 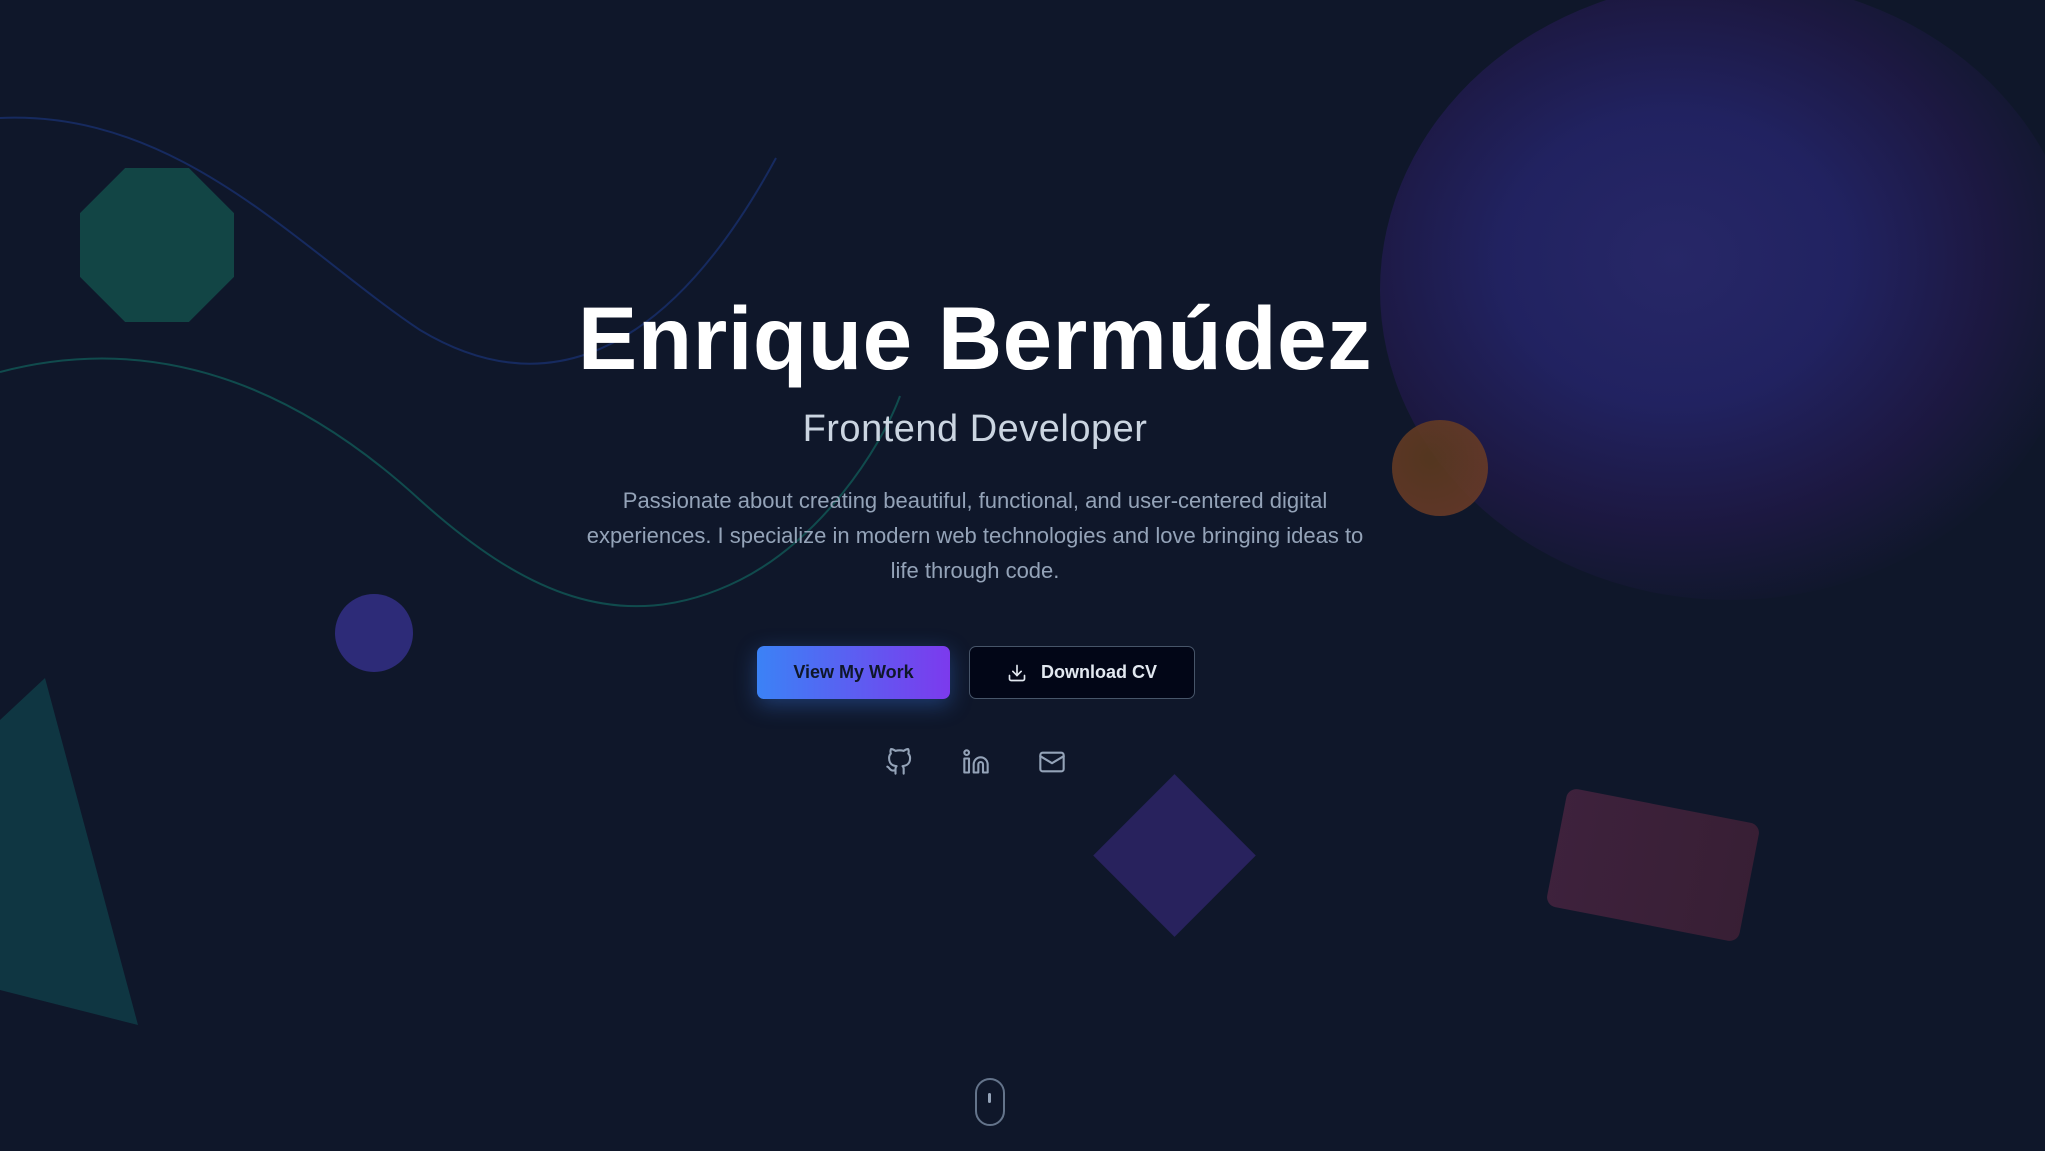 I want to click on github-icon, so click(x=899, y=762).